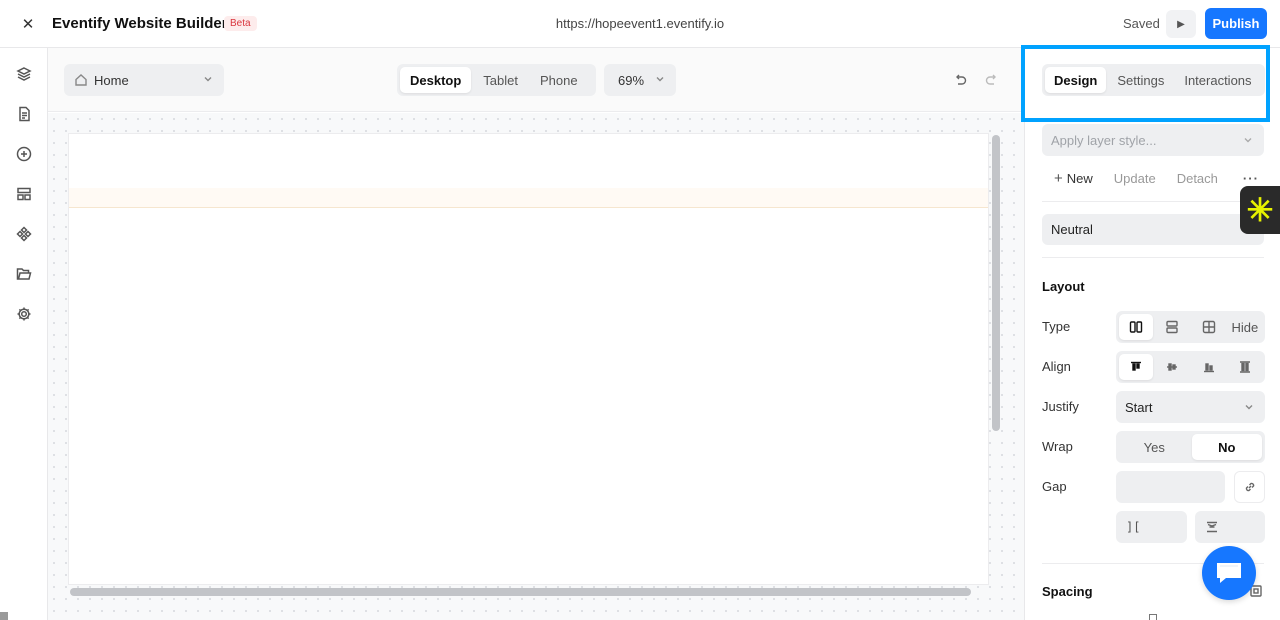  Describe the element at coordinates (1236, 23) in the screenshot. I see `publish-button: Publish` at that location.